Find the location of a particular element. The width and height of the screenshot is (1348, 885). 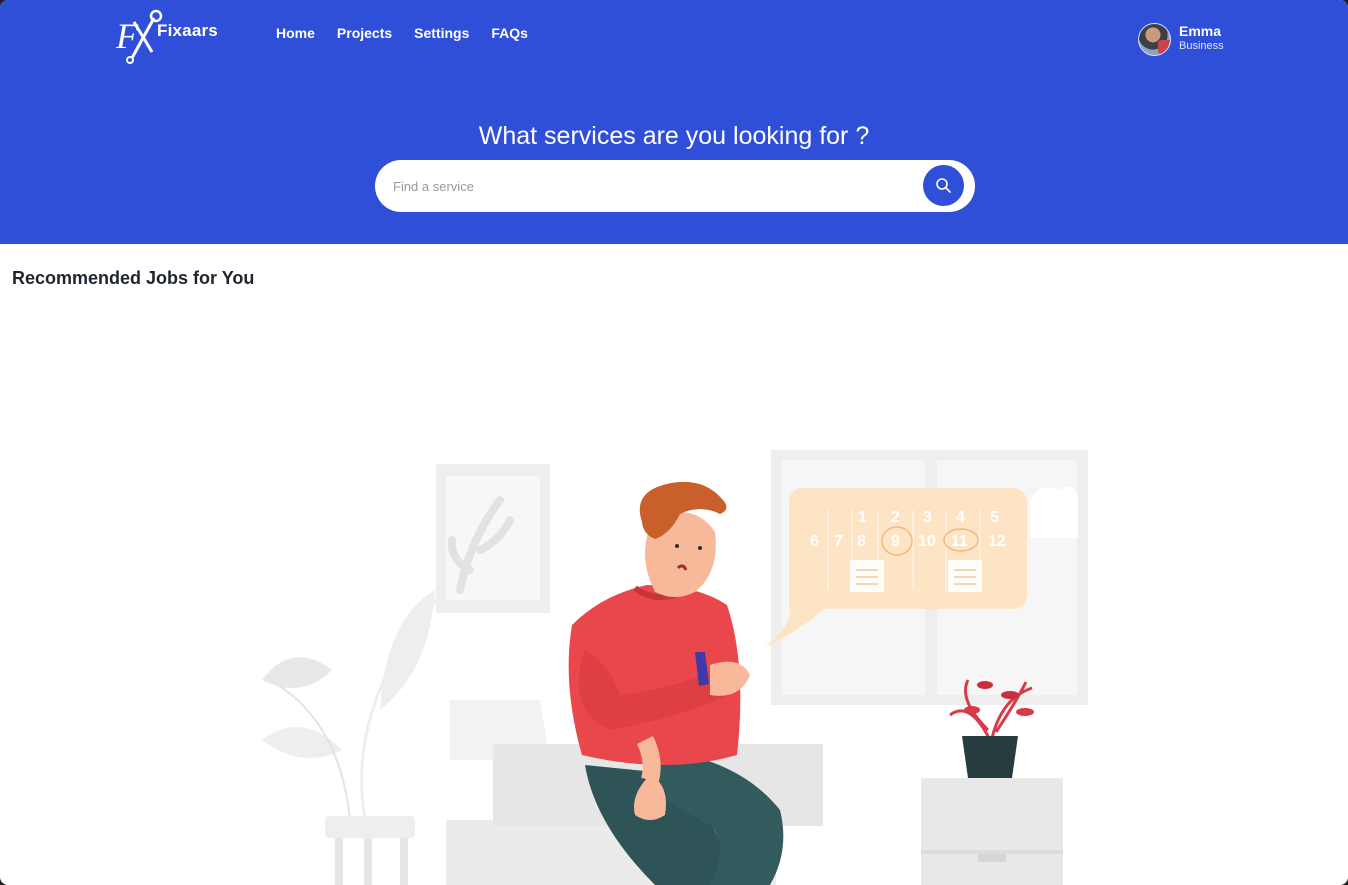

search-icon is located at coordinates (943, 185).